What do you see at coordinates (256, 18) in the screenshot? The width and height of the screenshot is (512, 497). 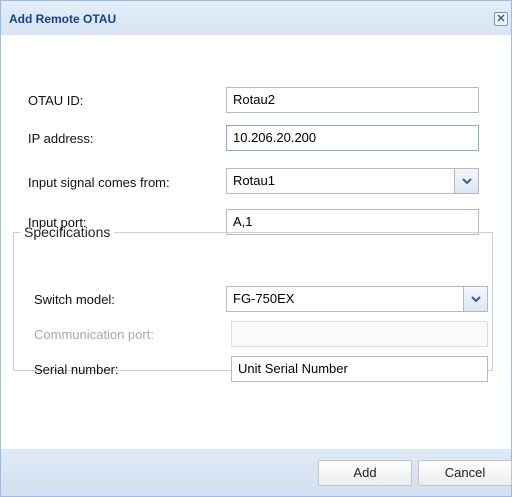 I see `dialog-titlebar: Add Remote OTAU ✕` at bounding box center [256, 18].